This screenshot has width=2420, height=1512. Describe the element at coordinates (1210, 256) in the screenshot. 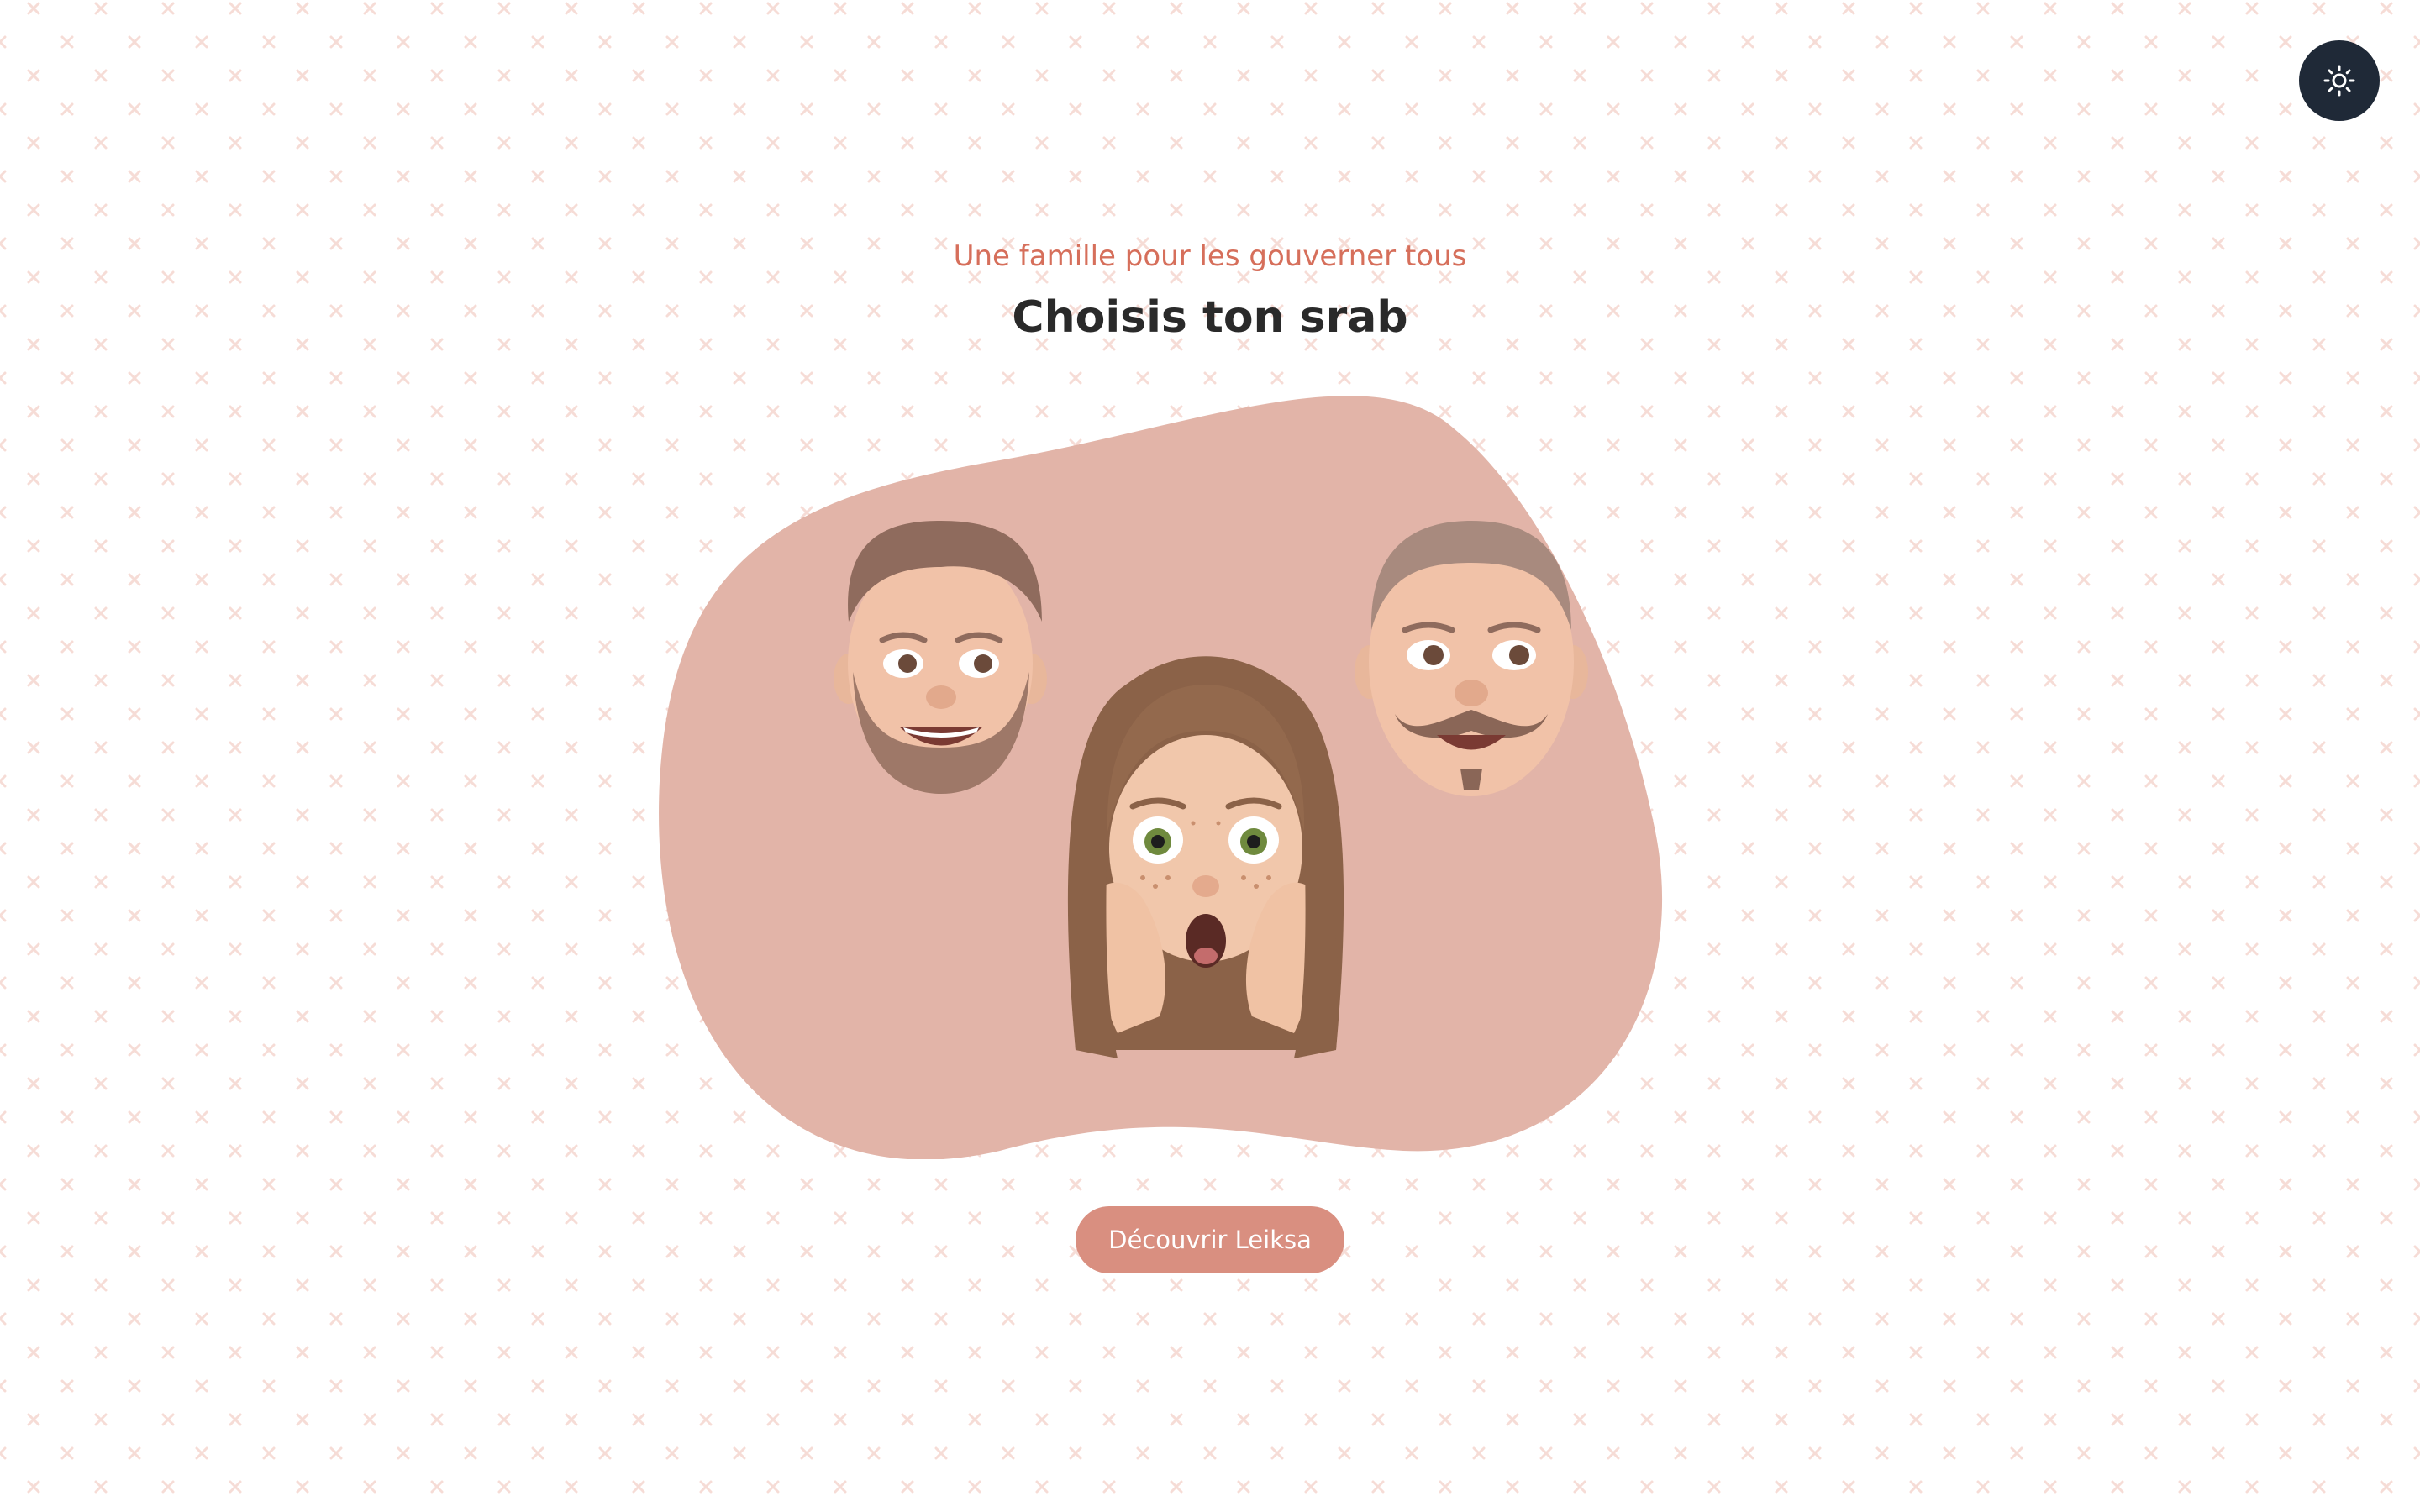

I see `hero-subtitle: Une famille pour les gouverner tous` at that location.